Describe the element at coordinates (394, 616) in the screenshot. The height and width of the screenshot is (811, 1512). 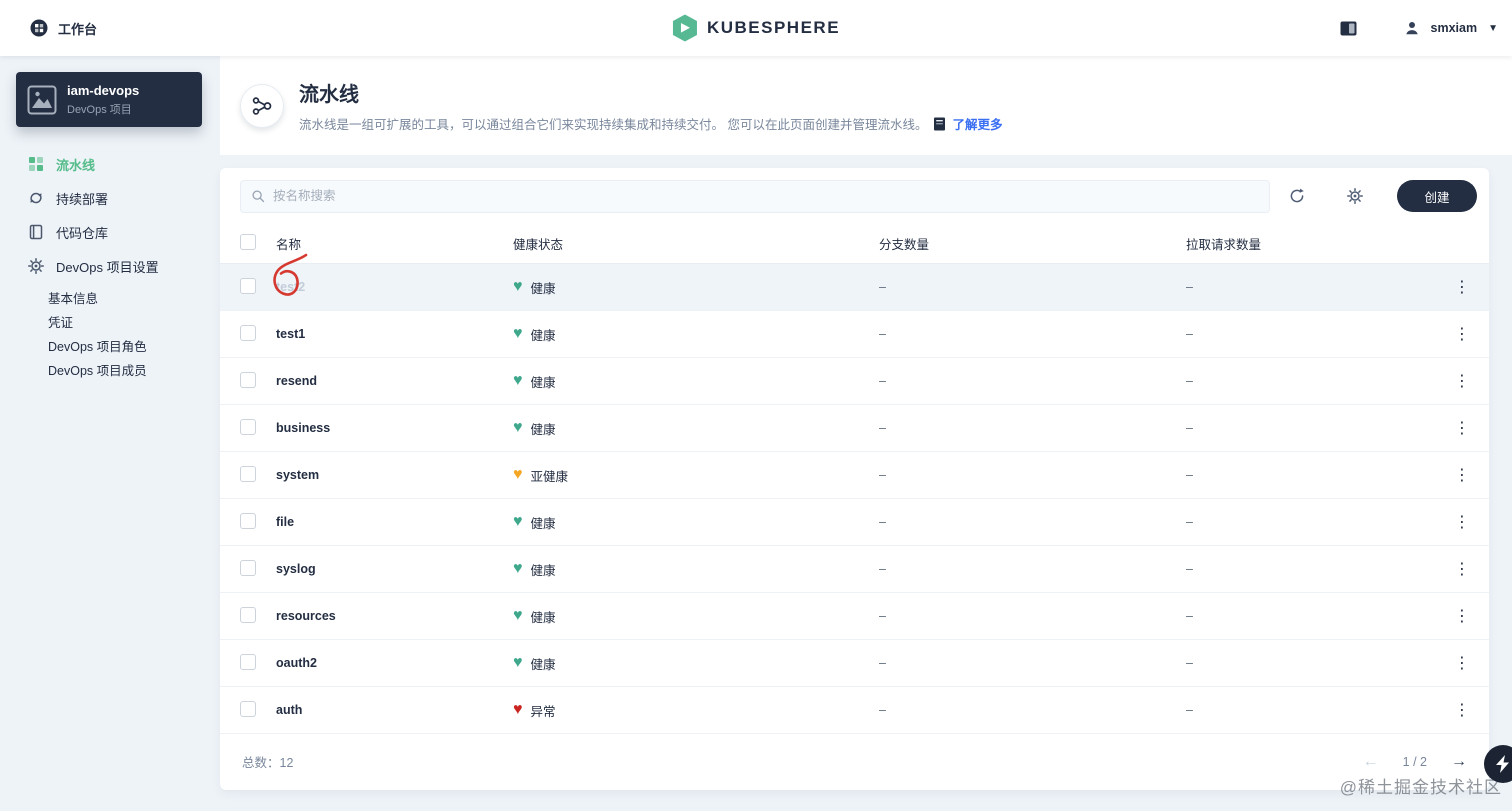
I see `pipeline-name-link: resources` at that location.